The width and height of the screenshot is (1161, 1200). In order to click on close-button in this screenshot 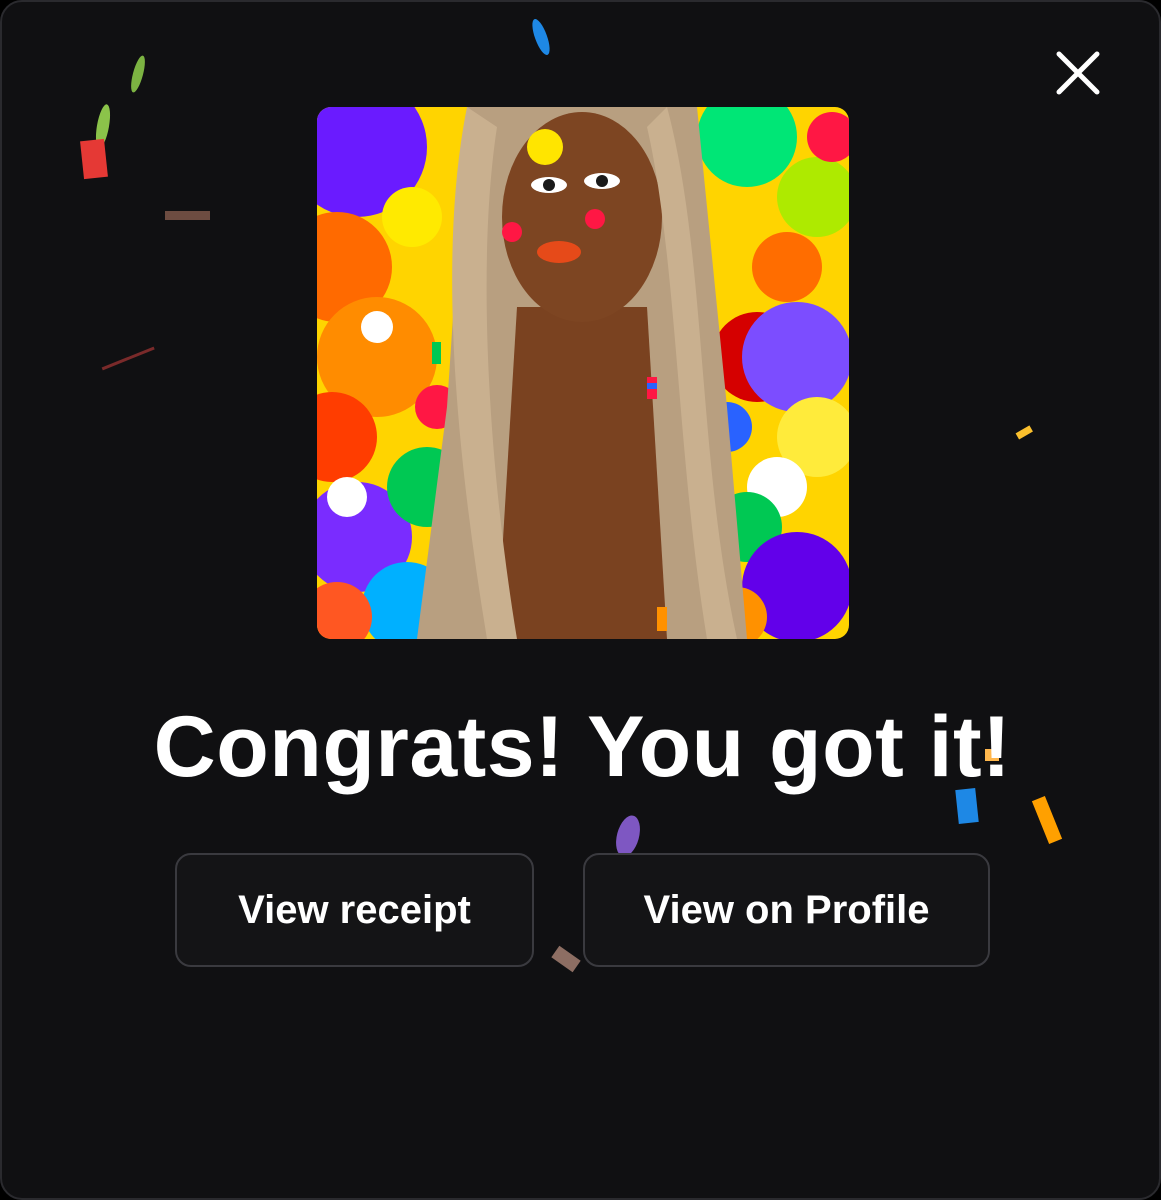, I will do `click(1078, 73)`.